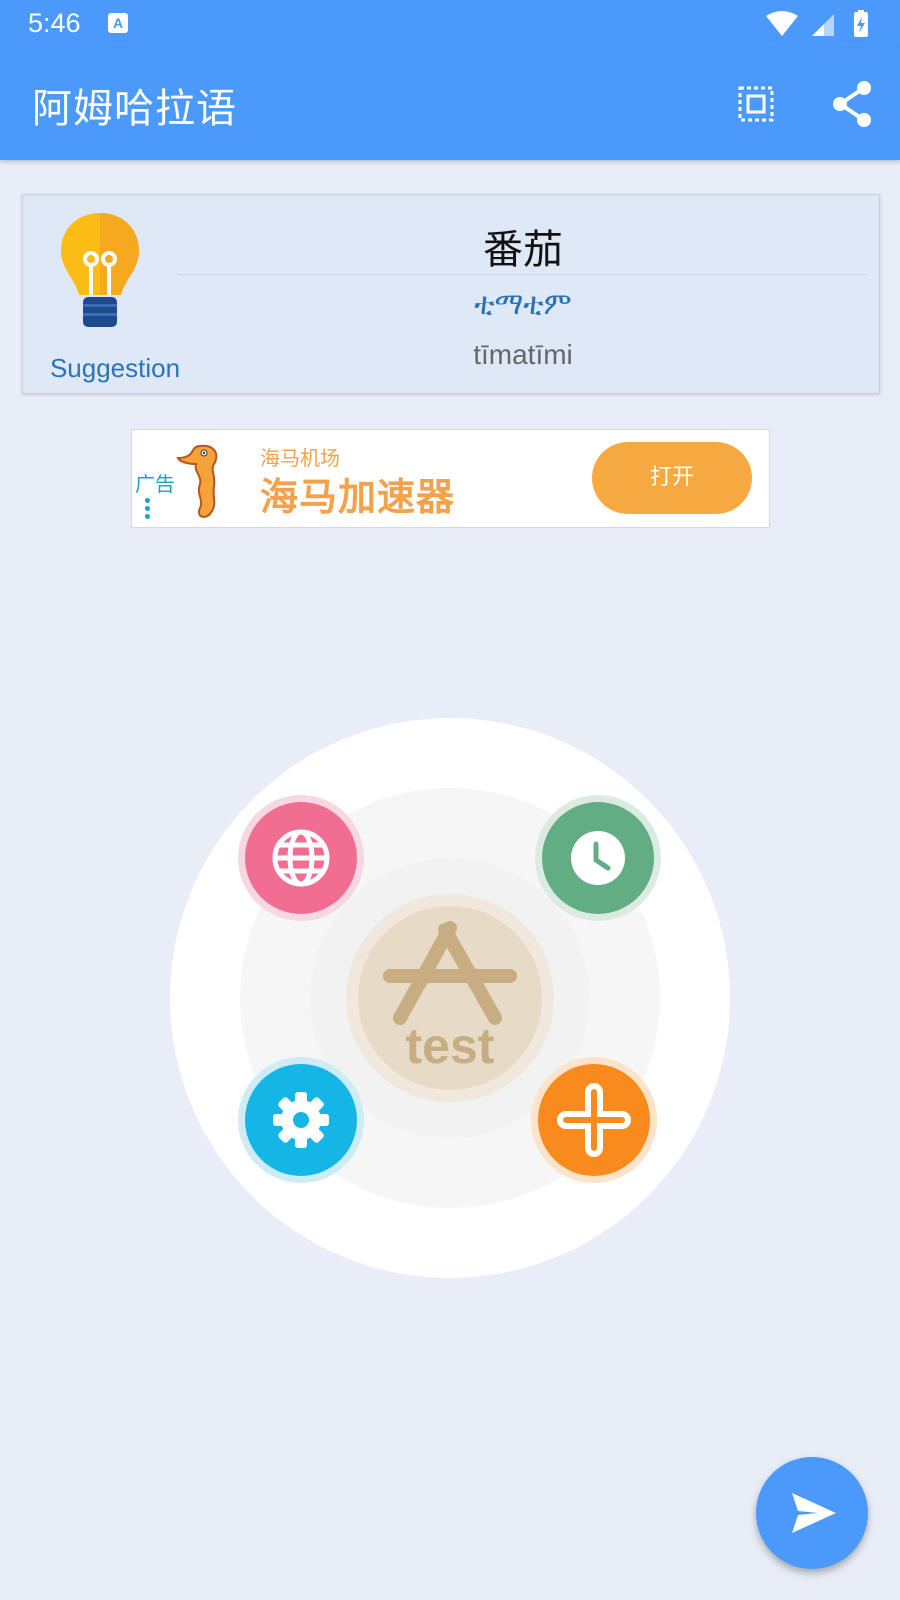 The image size is (900, 1600). What do you see at coordinates (523, 274) in the screenshot?
I see `divider` at bounding box center [523, 274].